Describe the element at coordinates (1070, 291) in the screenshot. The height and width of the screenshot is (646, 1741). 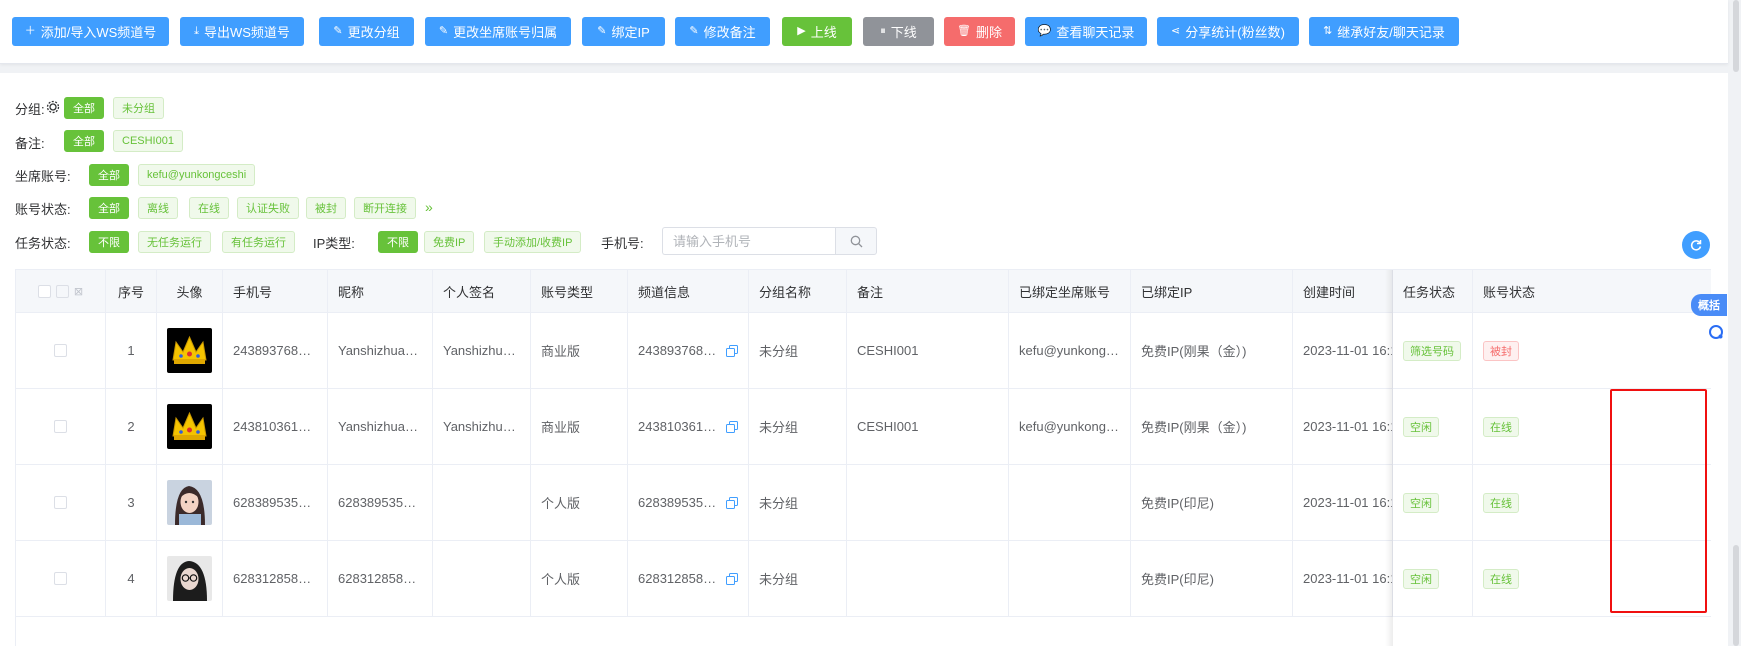
I see `col-agent: 已绑定坐席账号` at that location.